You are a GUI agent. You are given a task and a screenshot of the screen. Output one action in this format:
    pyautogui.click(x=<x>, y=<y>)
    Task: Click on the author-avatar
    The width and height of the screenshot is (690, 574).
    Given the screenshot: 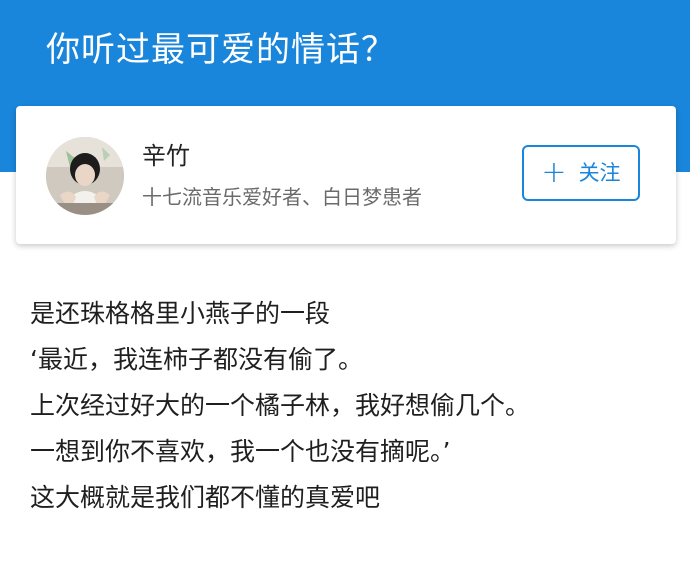 What is the action you would take?
    pyautogui.click(x=85, y=176)
    